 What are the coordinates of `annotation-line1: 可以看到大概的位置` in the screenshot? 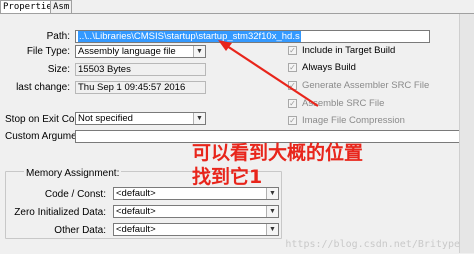 It's located at (278, 153).